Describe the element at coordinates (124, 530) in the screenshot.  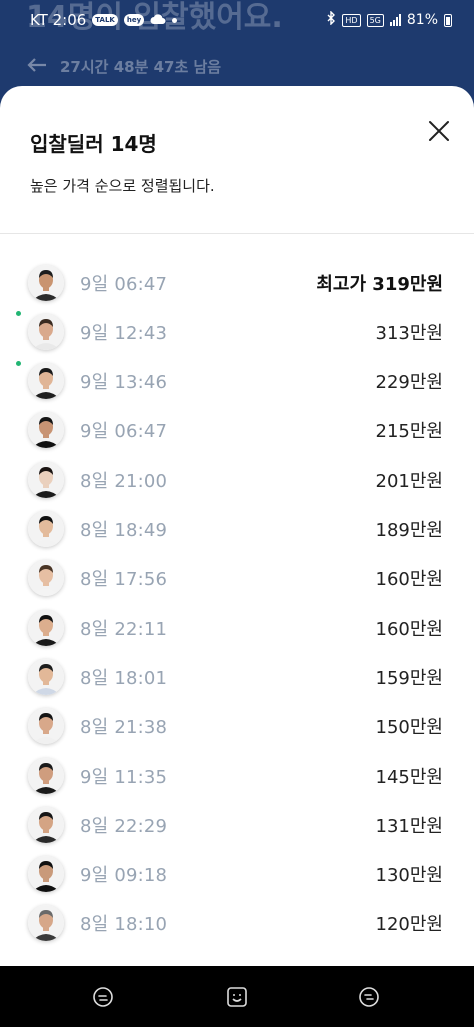
I see `bid-time: 8일 18:49` at that location.